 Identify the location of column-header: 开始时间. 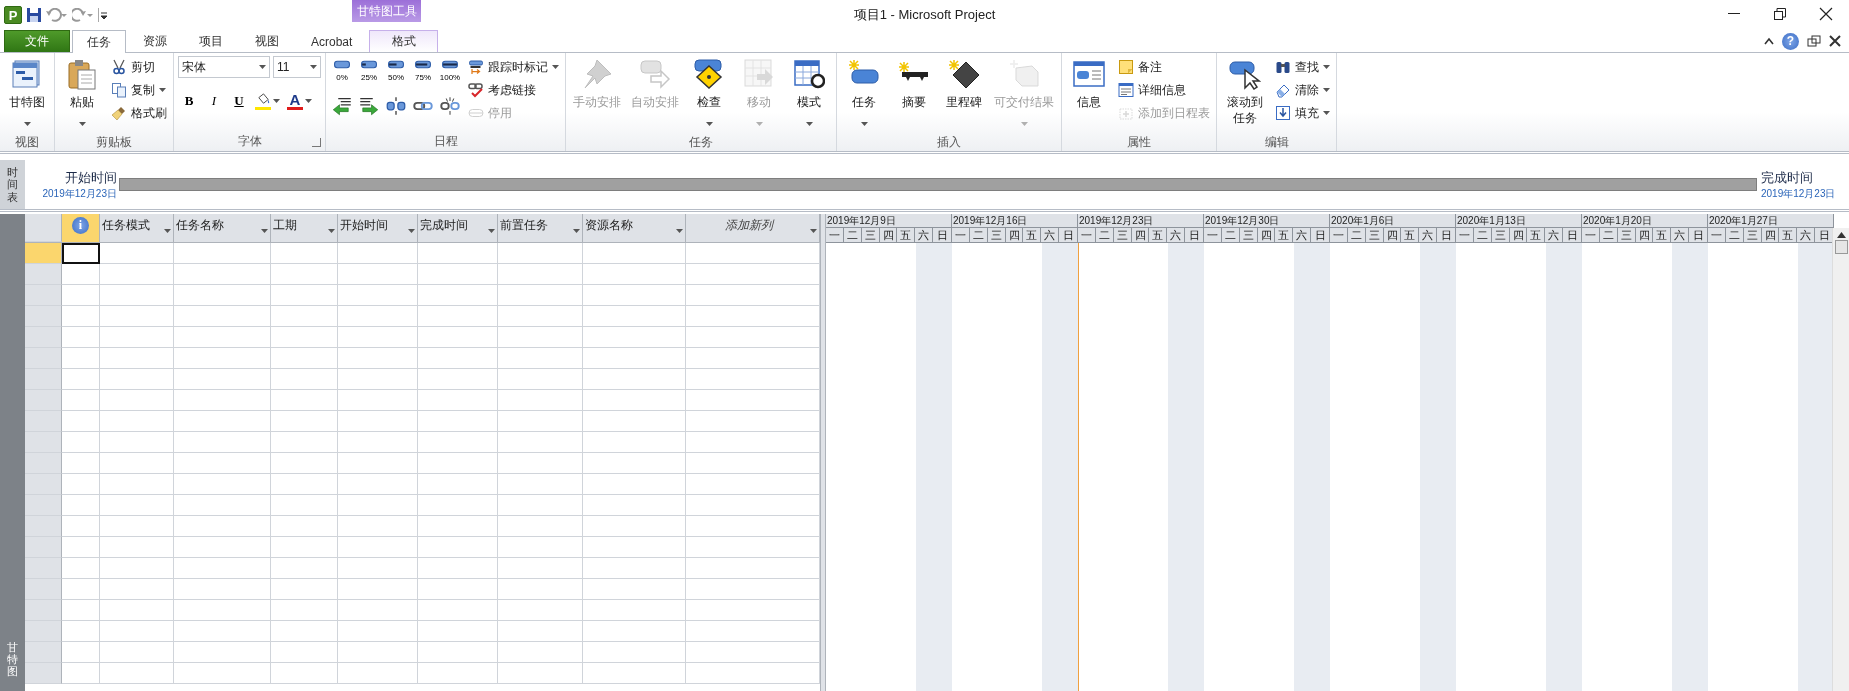
(378, 228).